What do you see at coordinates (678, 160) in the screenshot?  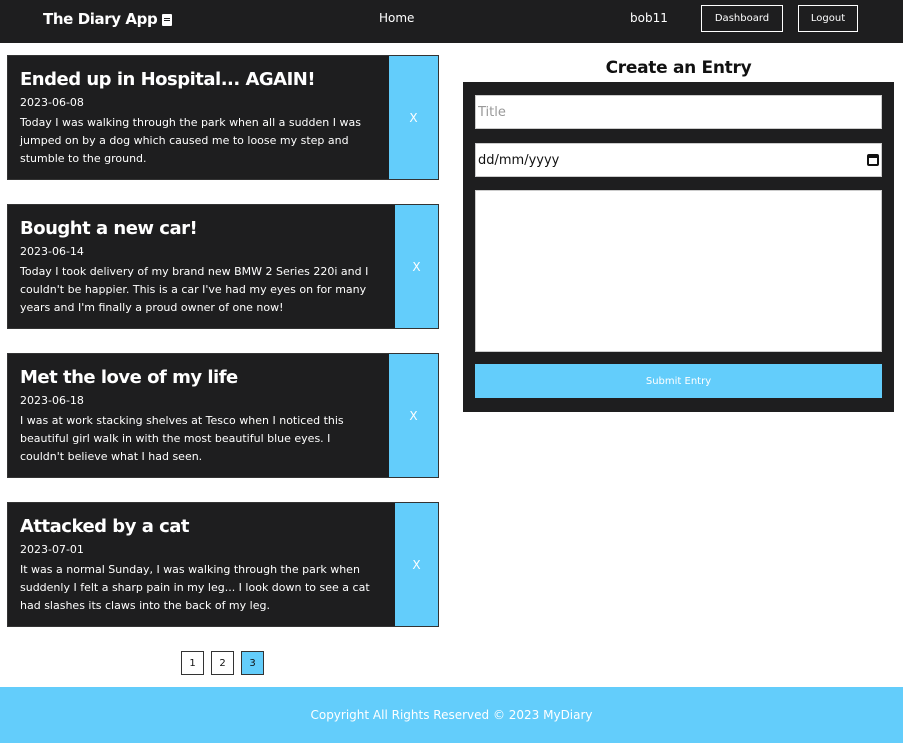 I see `date-input: dd/mm/yyyy` at bounding box center [678, 160].